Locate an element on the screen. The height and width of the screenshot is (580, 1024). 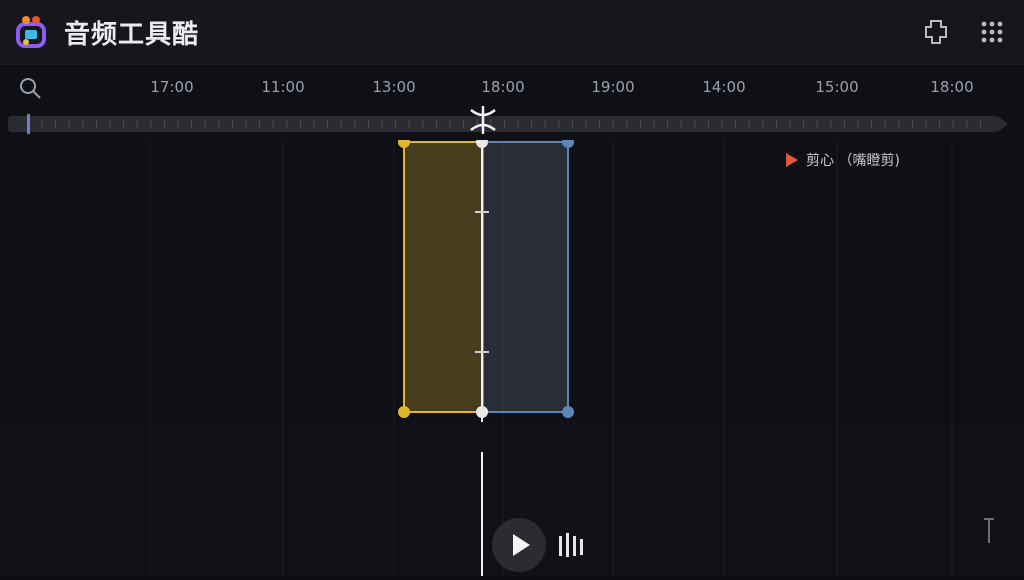
app-title: 音频工具酷 is located at coordinates (132, 35).